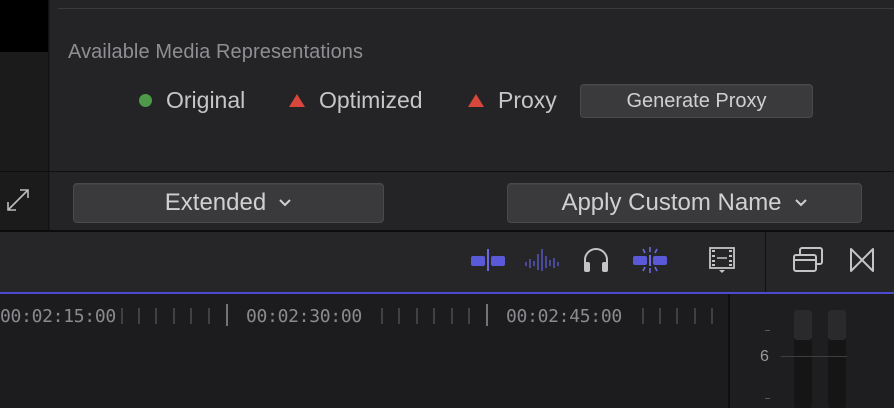  Describe the element at coordinates (808, 260) in the screenshot. I see `window-layout-icon` at that location.